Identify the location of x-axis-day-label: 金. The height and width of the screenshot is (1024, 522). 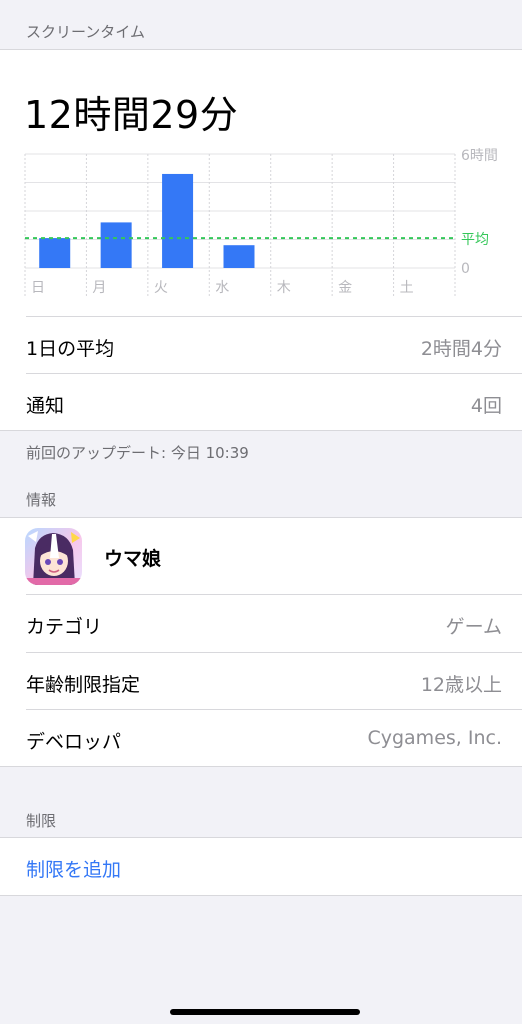
(345, 288).